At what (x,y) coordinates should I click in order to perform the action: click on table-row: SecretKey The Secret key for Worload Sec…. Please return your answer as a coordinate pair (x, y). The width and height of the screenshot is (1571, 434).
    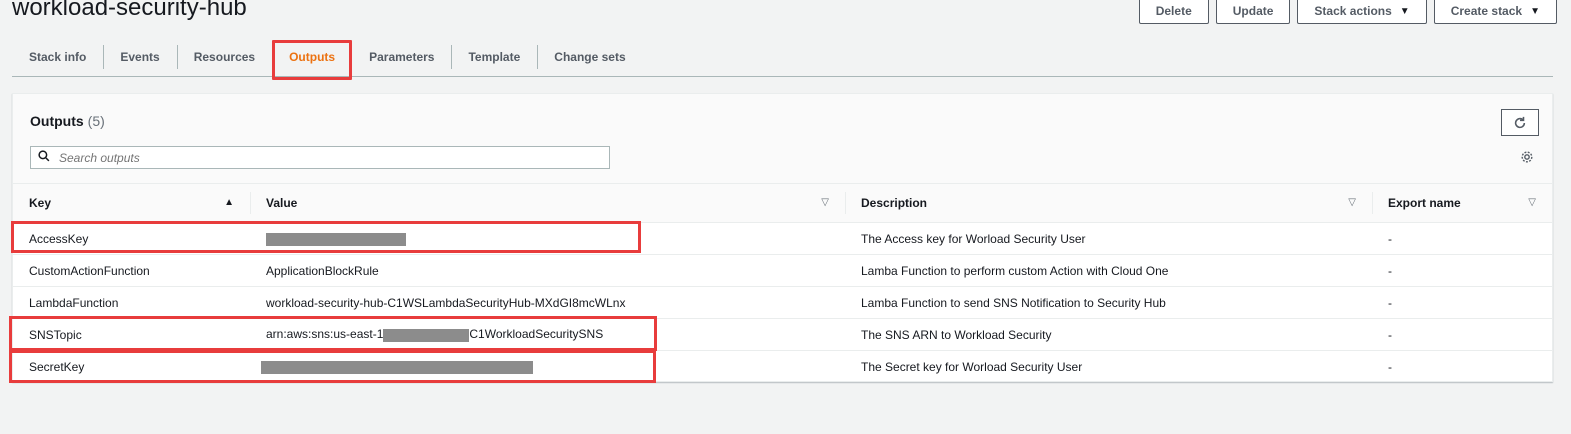
    Looking at the image, I should click on (782, 367).